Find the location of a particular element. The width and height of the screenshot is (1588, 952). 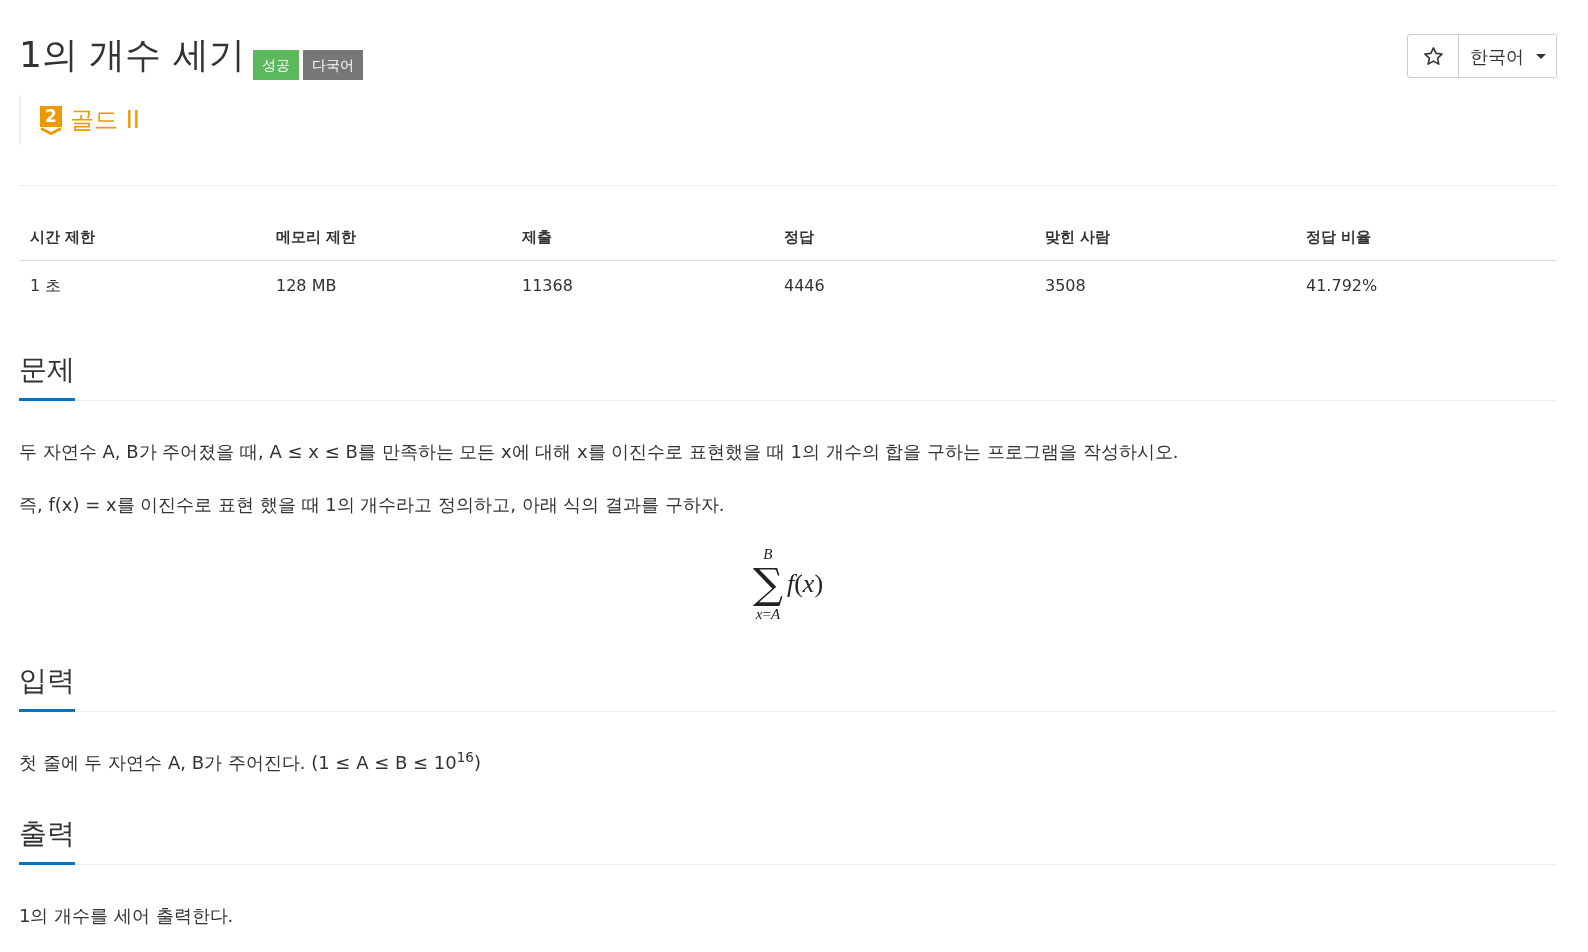

tier-name: 골드 II is located at coordinates (105, 120).